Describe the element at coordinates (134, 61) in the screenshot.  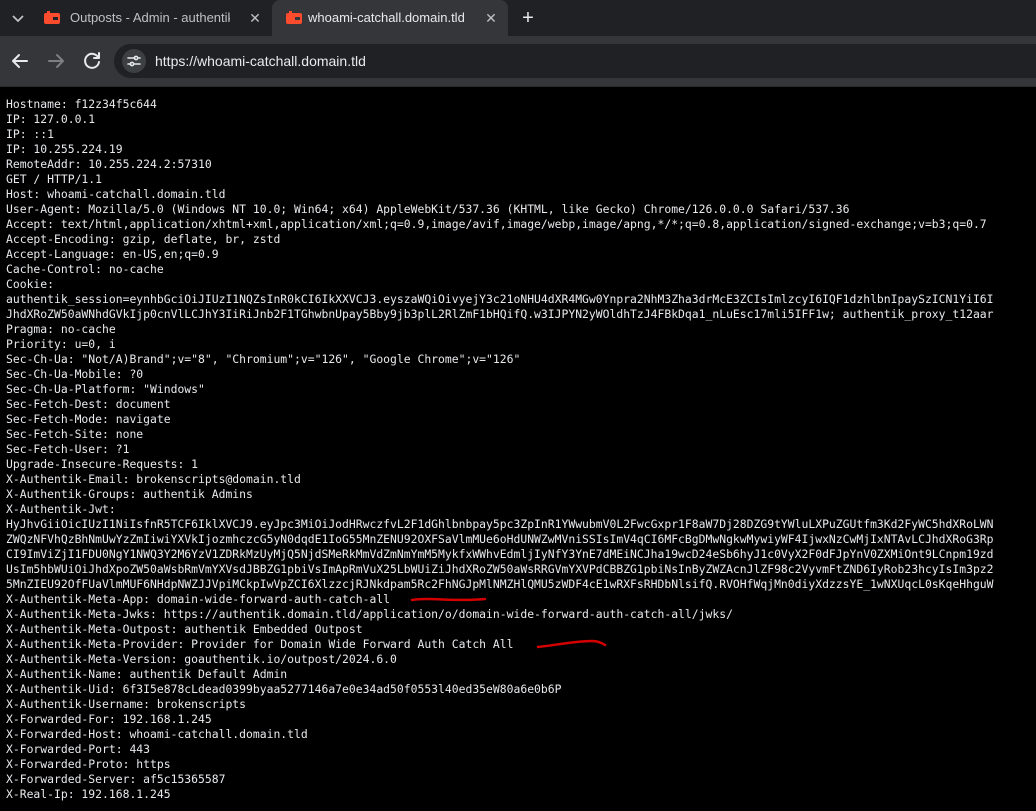
I see `site-info-icon` at that location.